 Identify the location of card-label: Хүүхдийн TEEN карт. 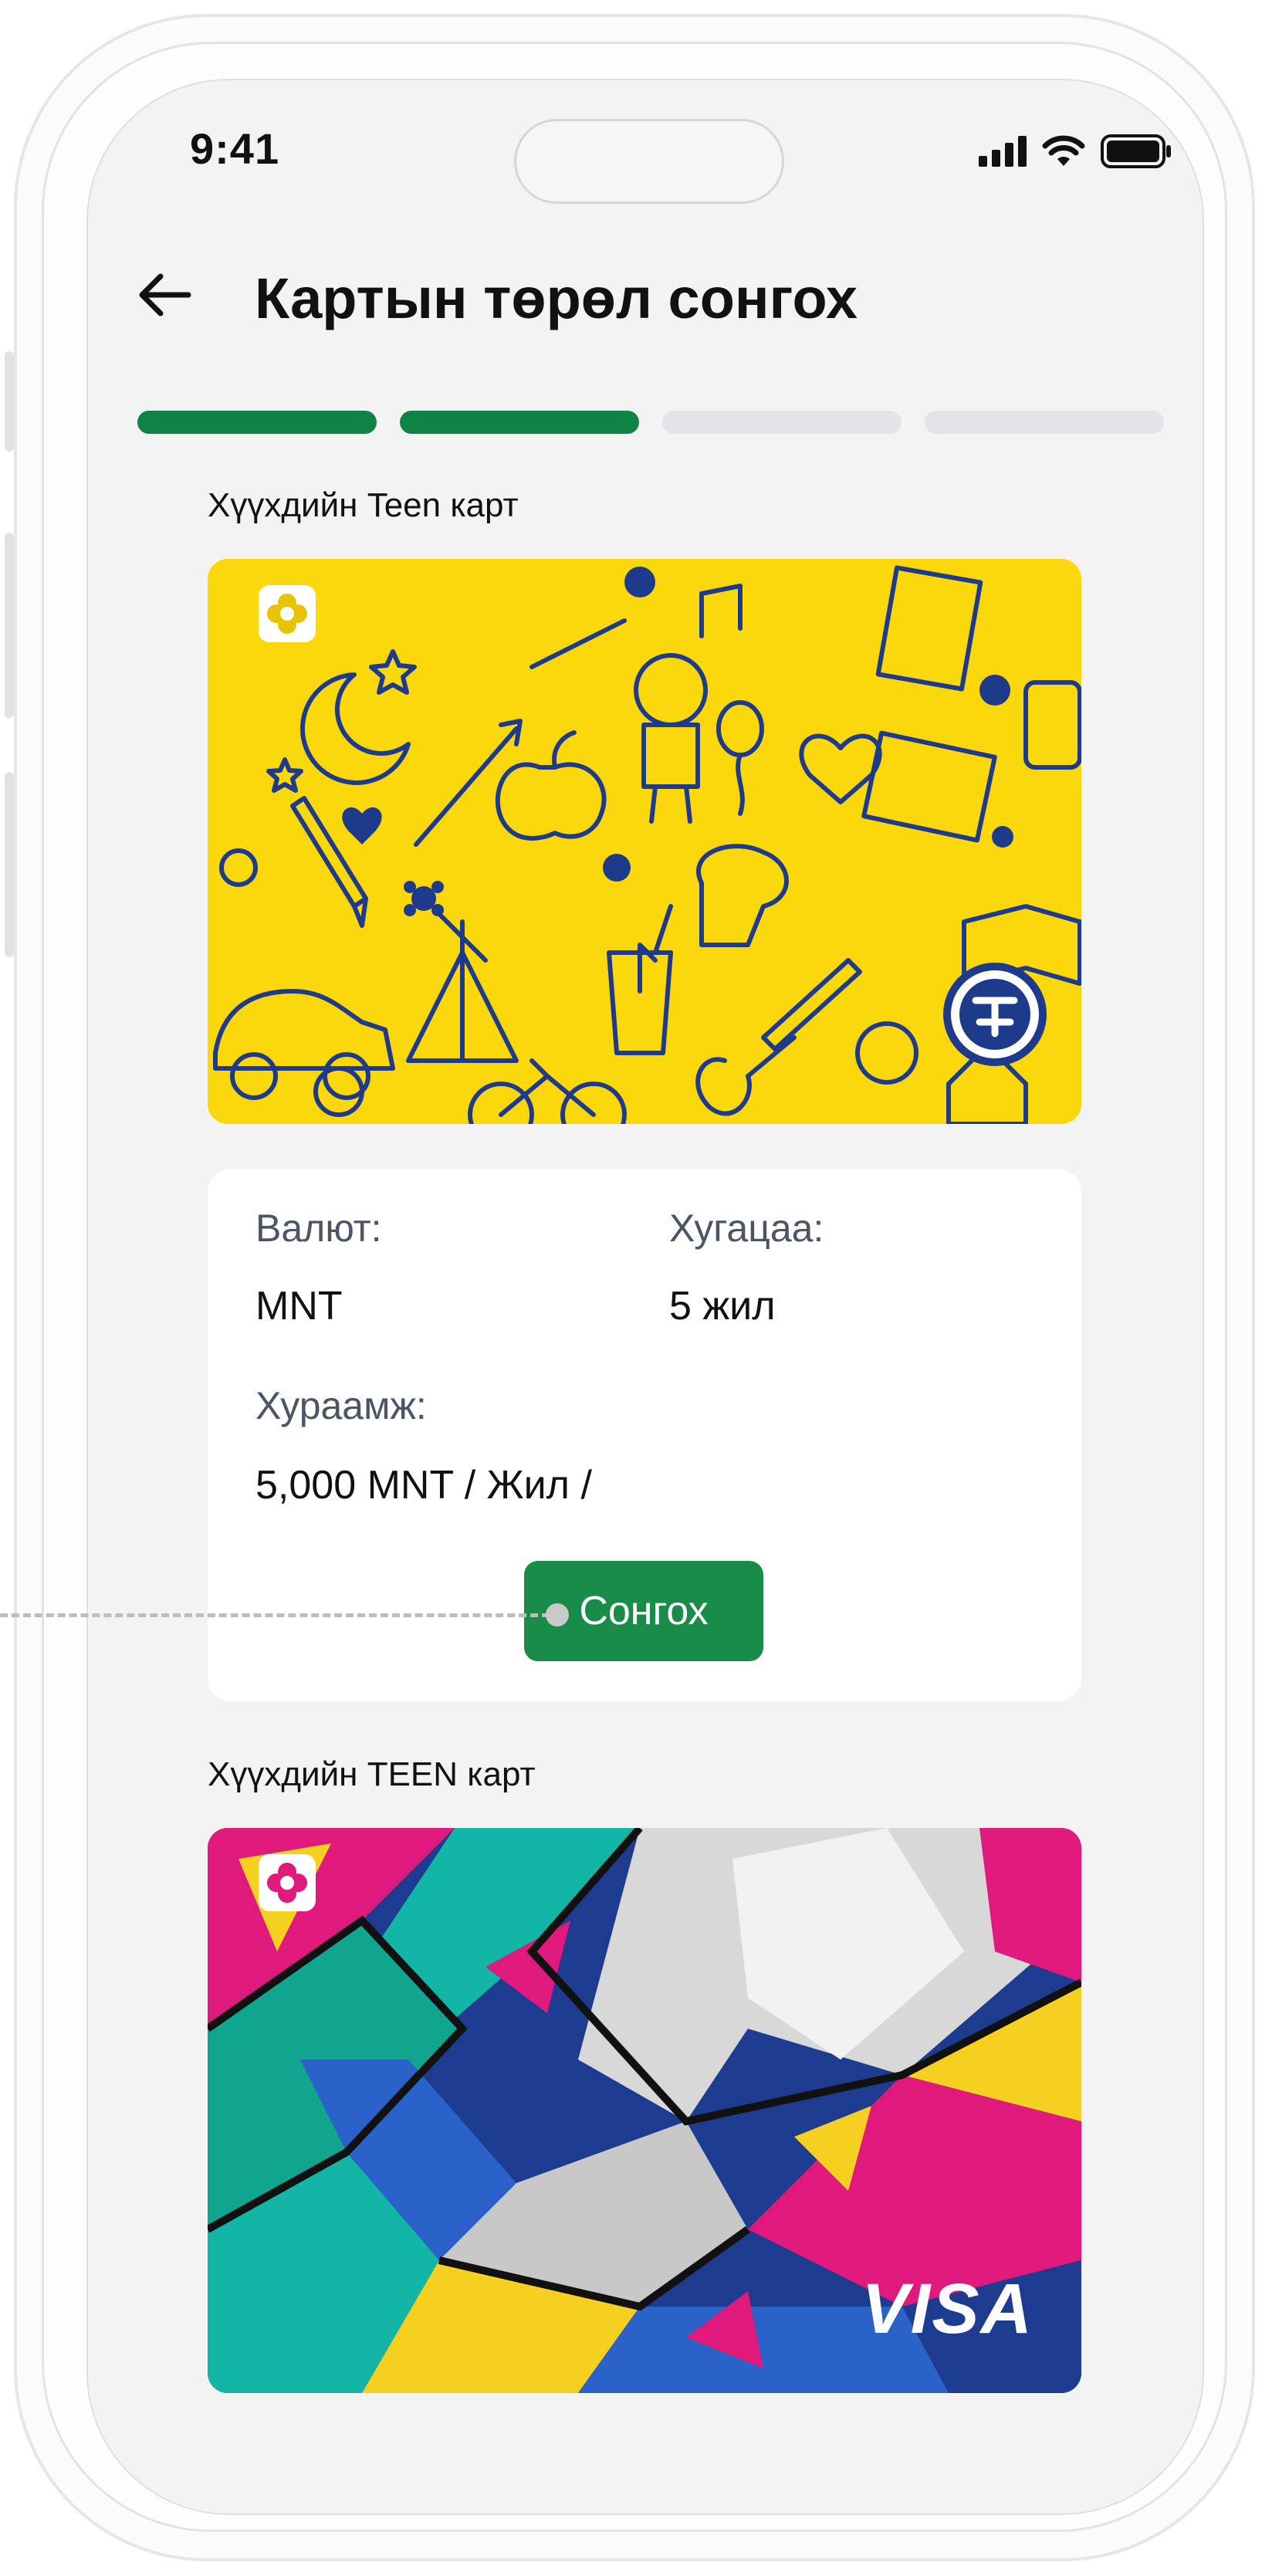
(372, 1774).